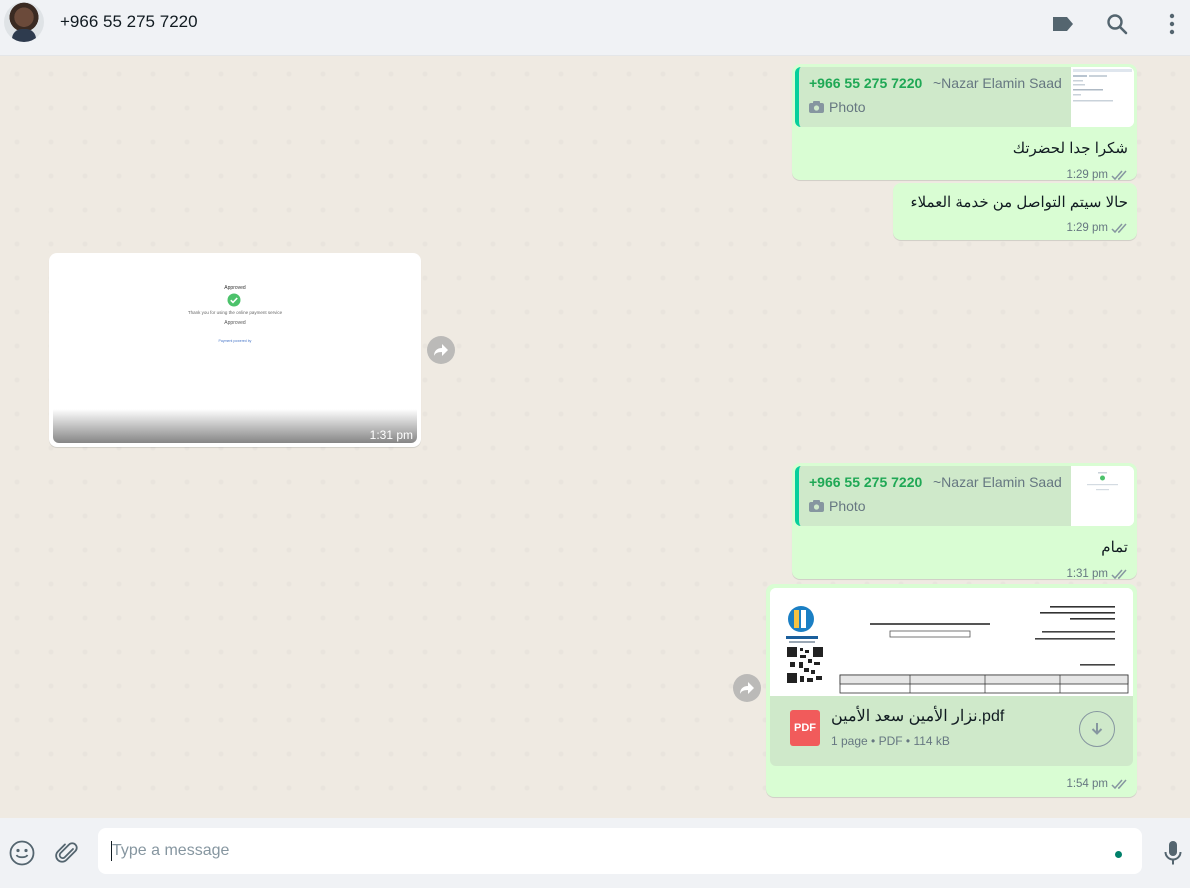  Describe the element at coordinates (951, 642) in the screenshot. I see `document-preview` at that location.